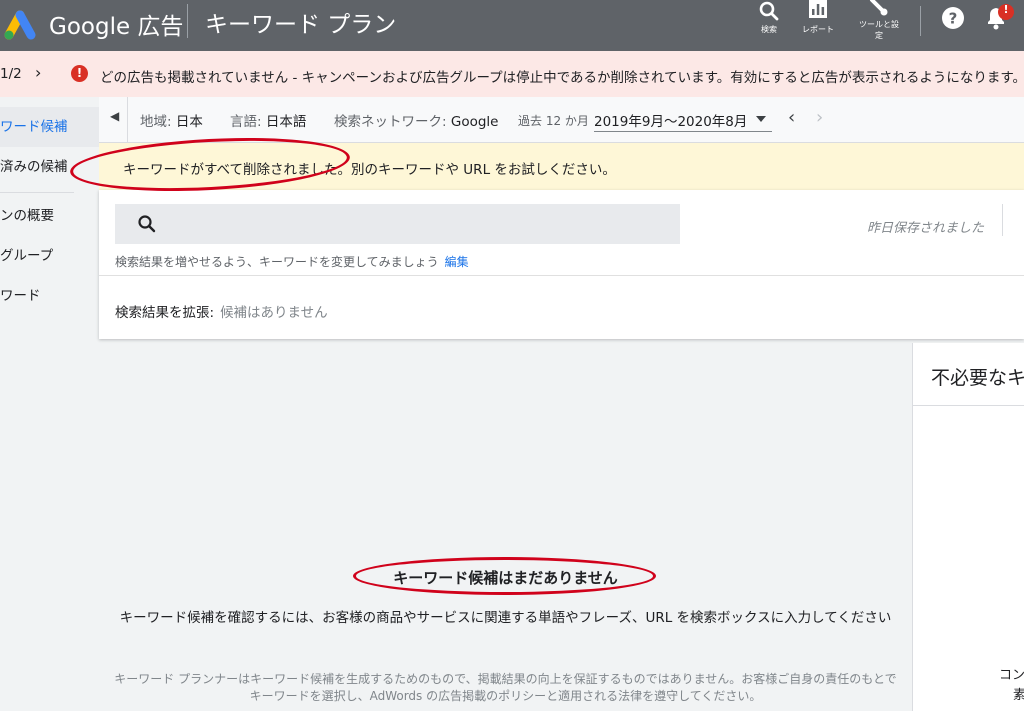  What do you see at coordinates (561, 275) in the screenshot?
I see `card-divider` at bounding box center [561, 275].